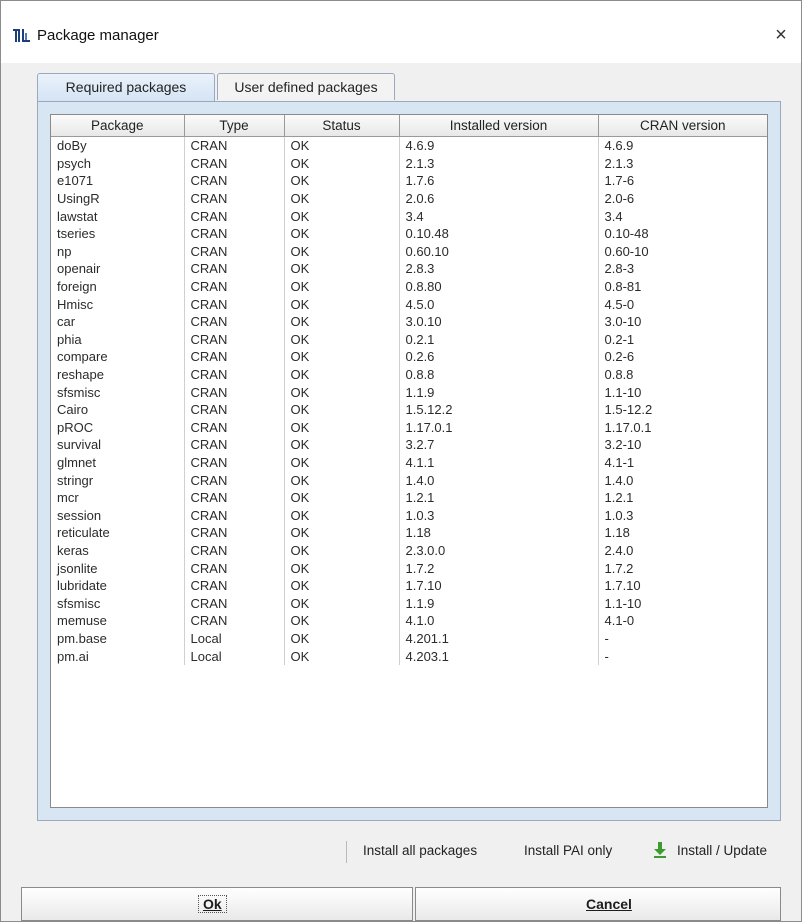 Image resolution: width=802 pixels, height=922 pixels. Describe the element at coordinates (409, 233) in the screenshot. I see `table-row: tseries CRAN OK 0.10.48 0.10-48` at that location.